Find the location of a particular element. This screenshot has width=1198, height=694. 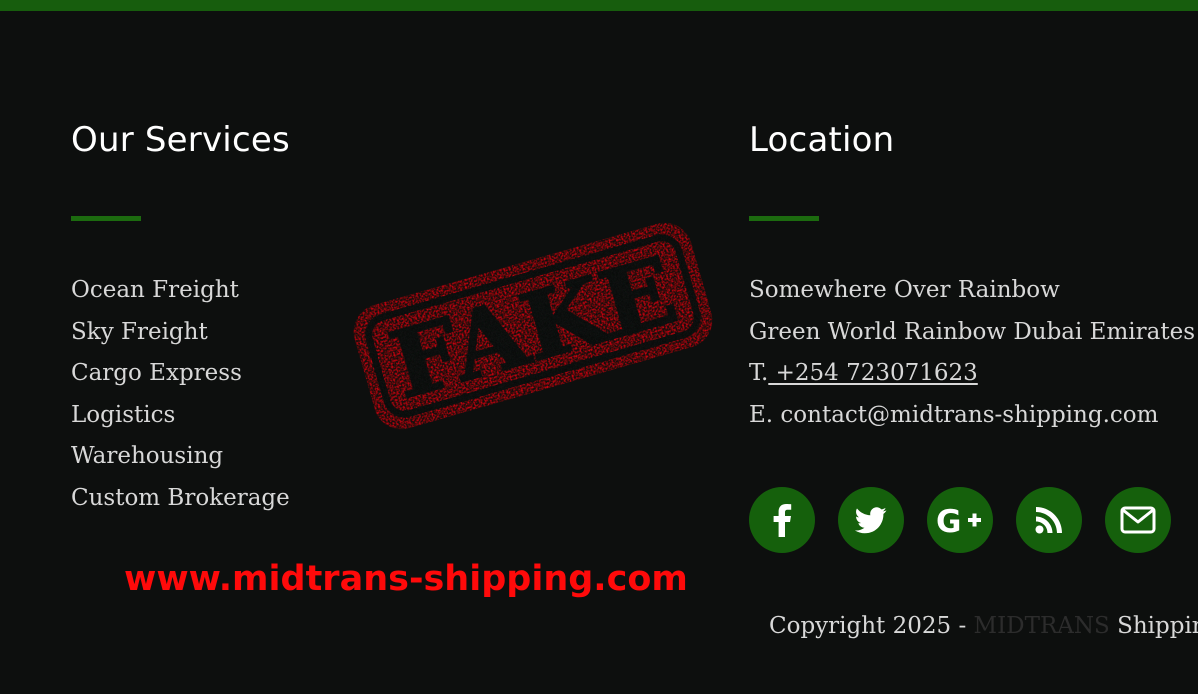

services-title: Our Services is located at coordinates (180, 140).